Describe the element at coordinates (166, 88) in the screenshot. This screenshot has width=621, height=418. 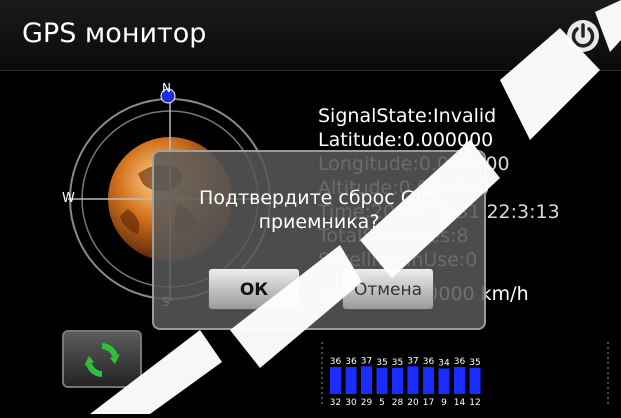
I see `compass-north-label: N` at that location.